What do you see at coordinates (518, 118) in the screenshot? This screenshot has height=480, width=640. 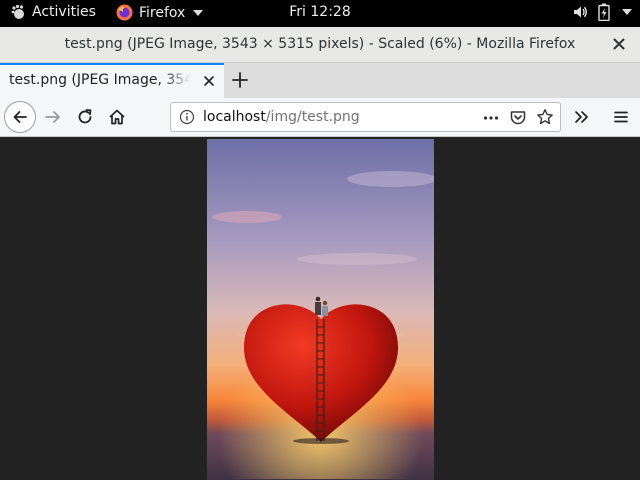 I see `pocket-icon` at bounding box center [518, 118].